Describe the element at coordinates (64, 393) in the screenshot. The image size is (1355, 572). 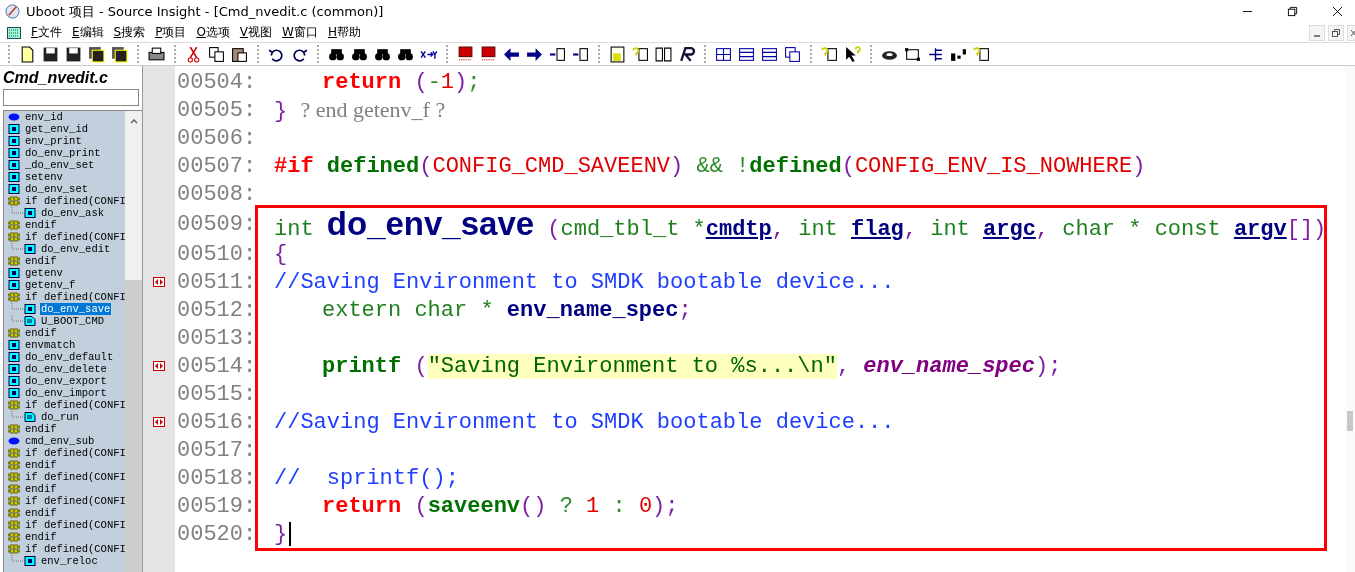
I see `symbol-item: do_env_import` at that location.